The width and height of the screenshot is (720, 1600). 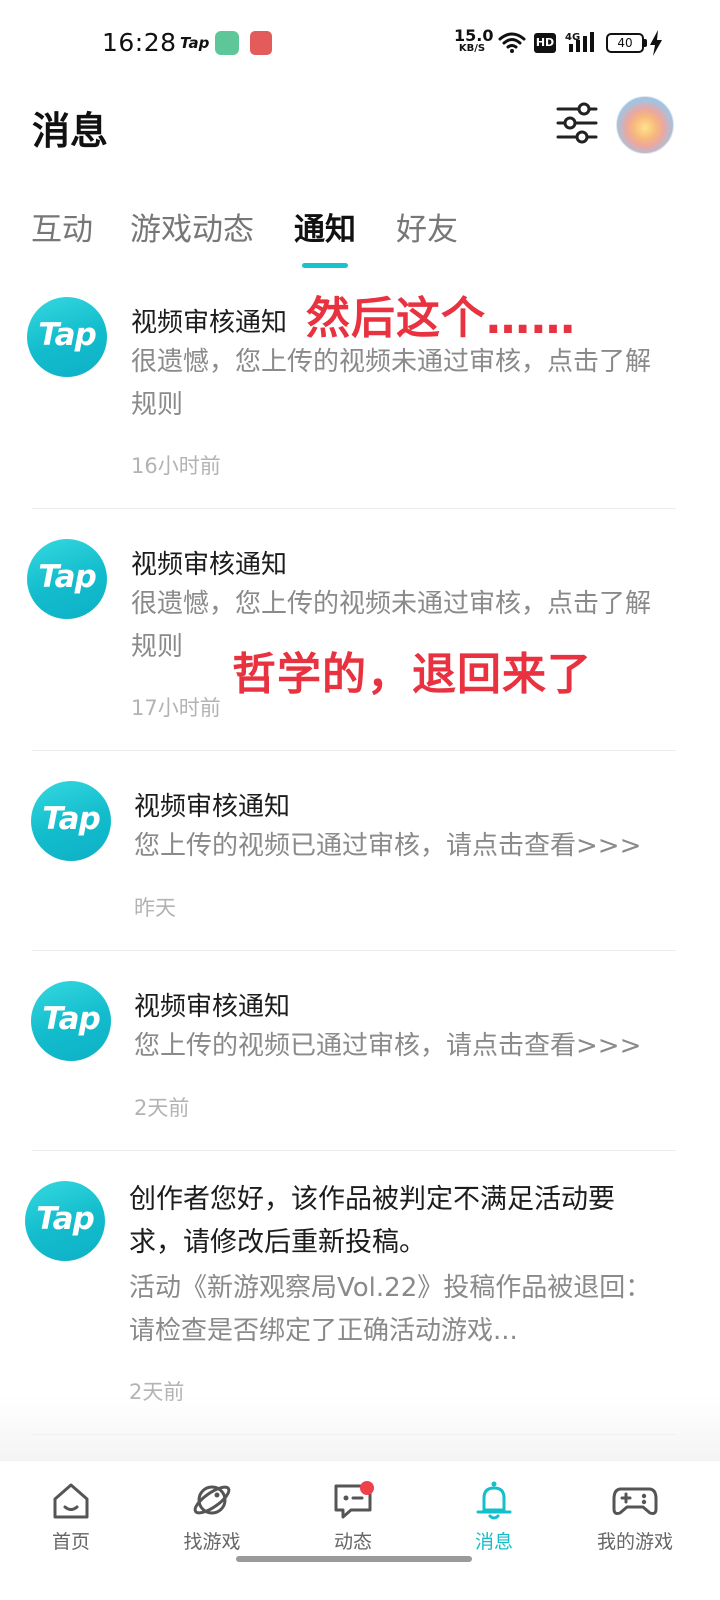 What do you see at coordinates (227, 43) in the screenshot?
I see `phone-app-icon` at bounding box center [227, 43].